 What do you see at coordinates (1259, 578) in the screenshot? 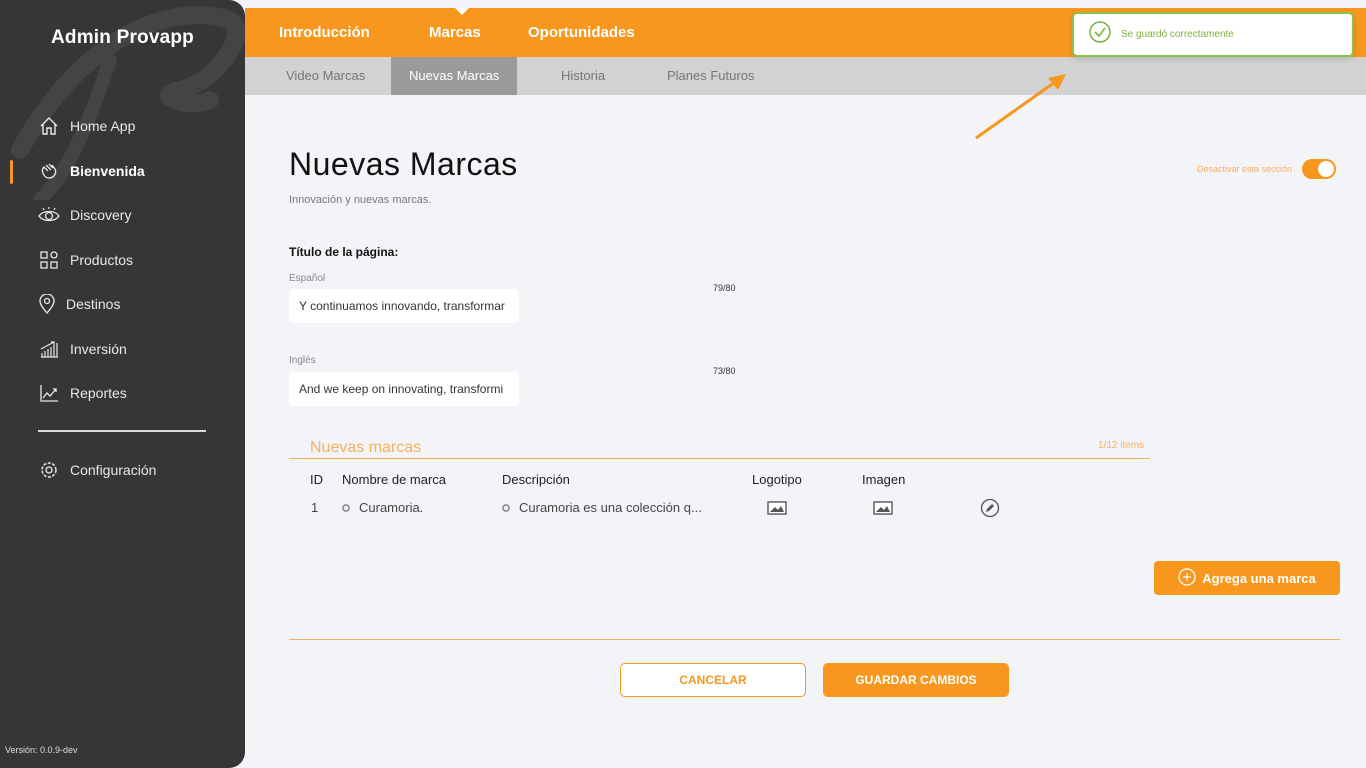
I see `add-brand-label: Agrega una marca` at bounding box center [1259, 578].